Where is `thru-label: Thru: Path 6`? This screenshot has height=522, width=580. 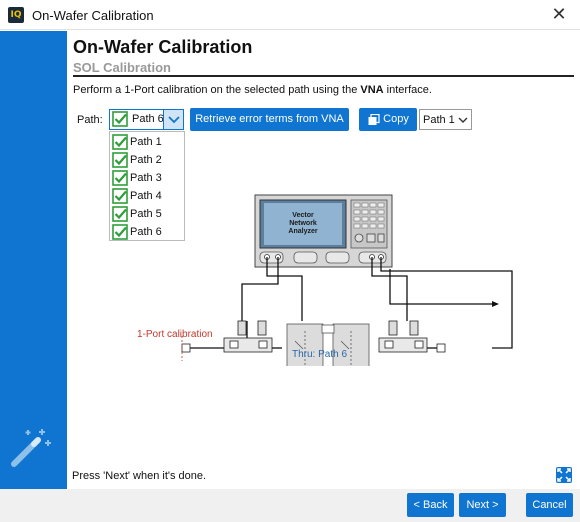 thru-label: Thru: Path 6 is located at coordinates (320, 354).